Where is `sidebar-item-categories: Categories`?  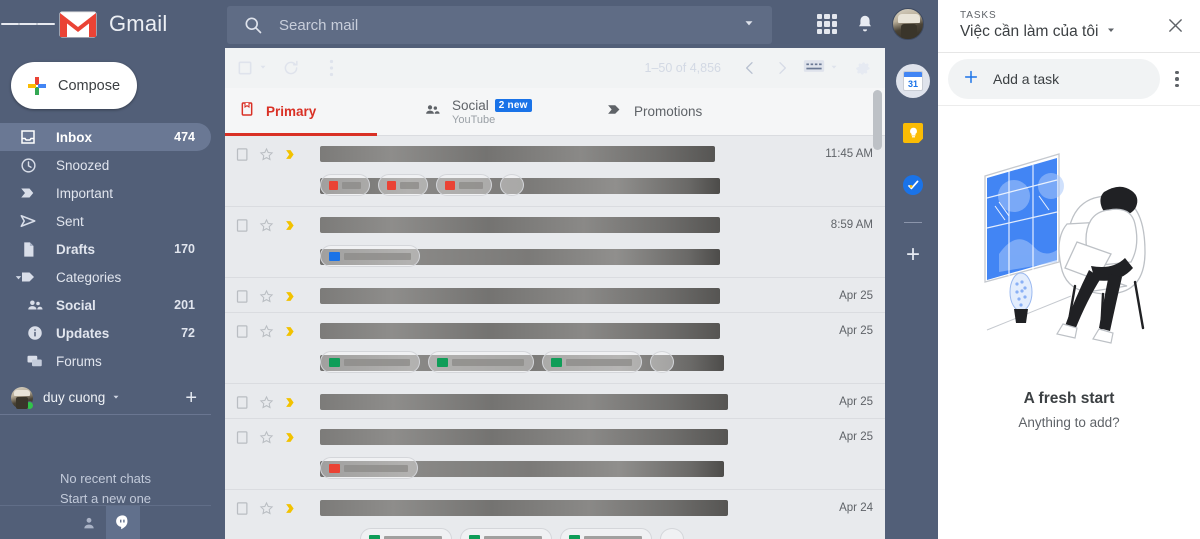 sidebar-item-categories: Categories is located at coordinates (105, 277).